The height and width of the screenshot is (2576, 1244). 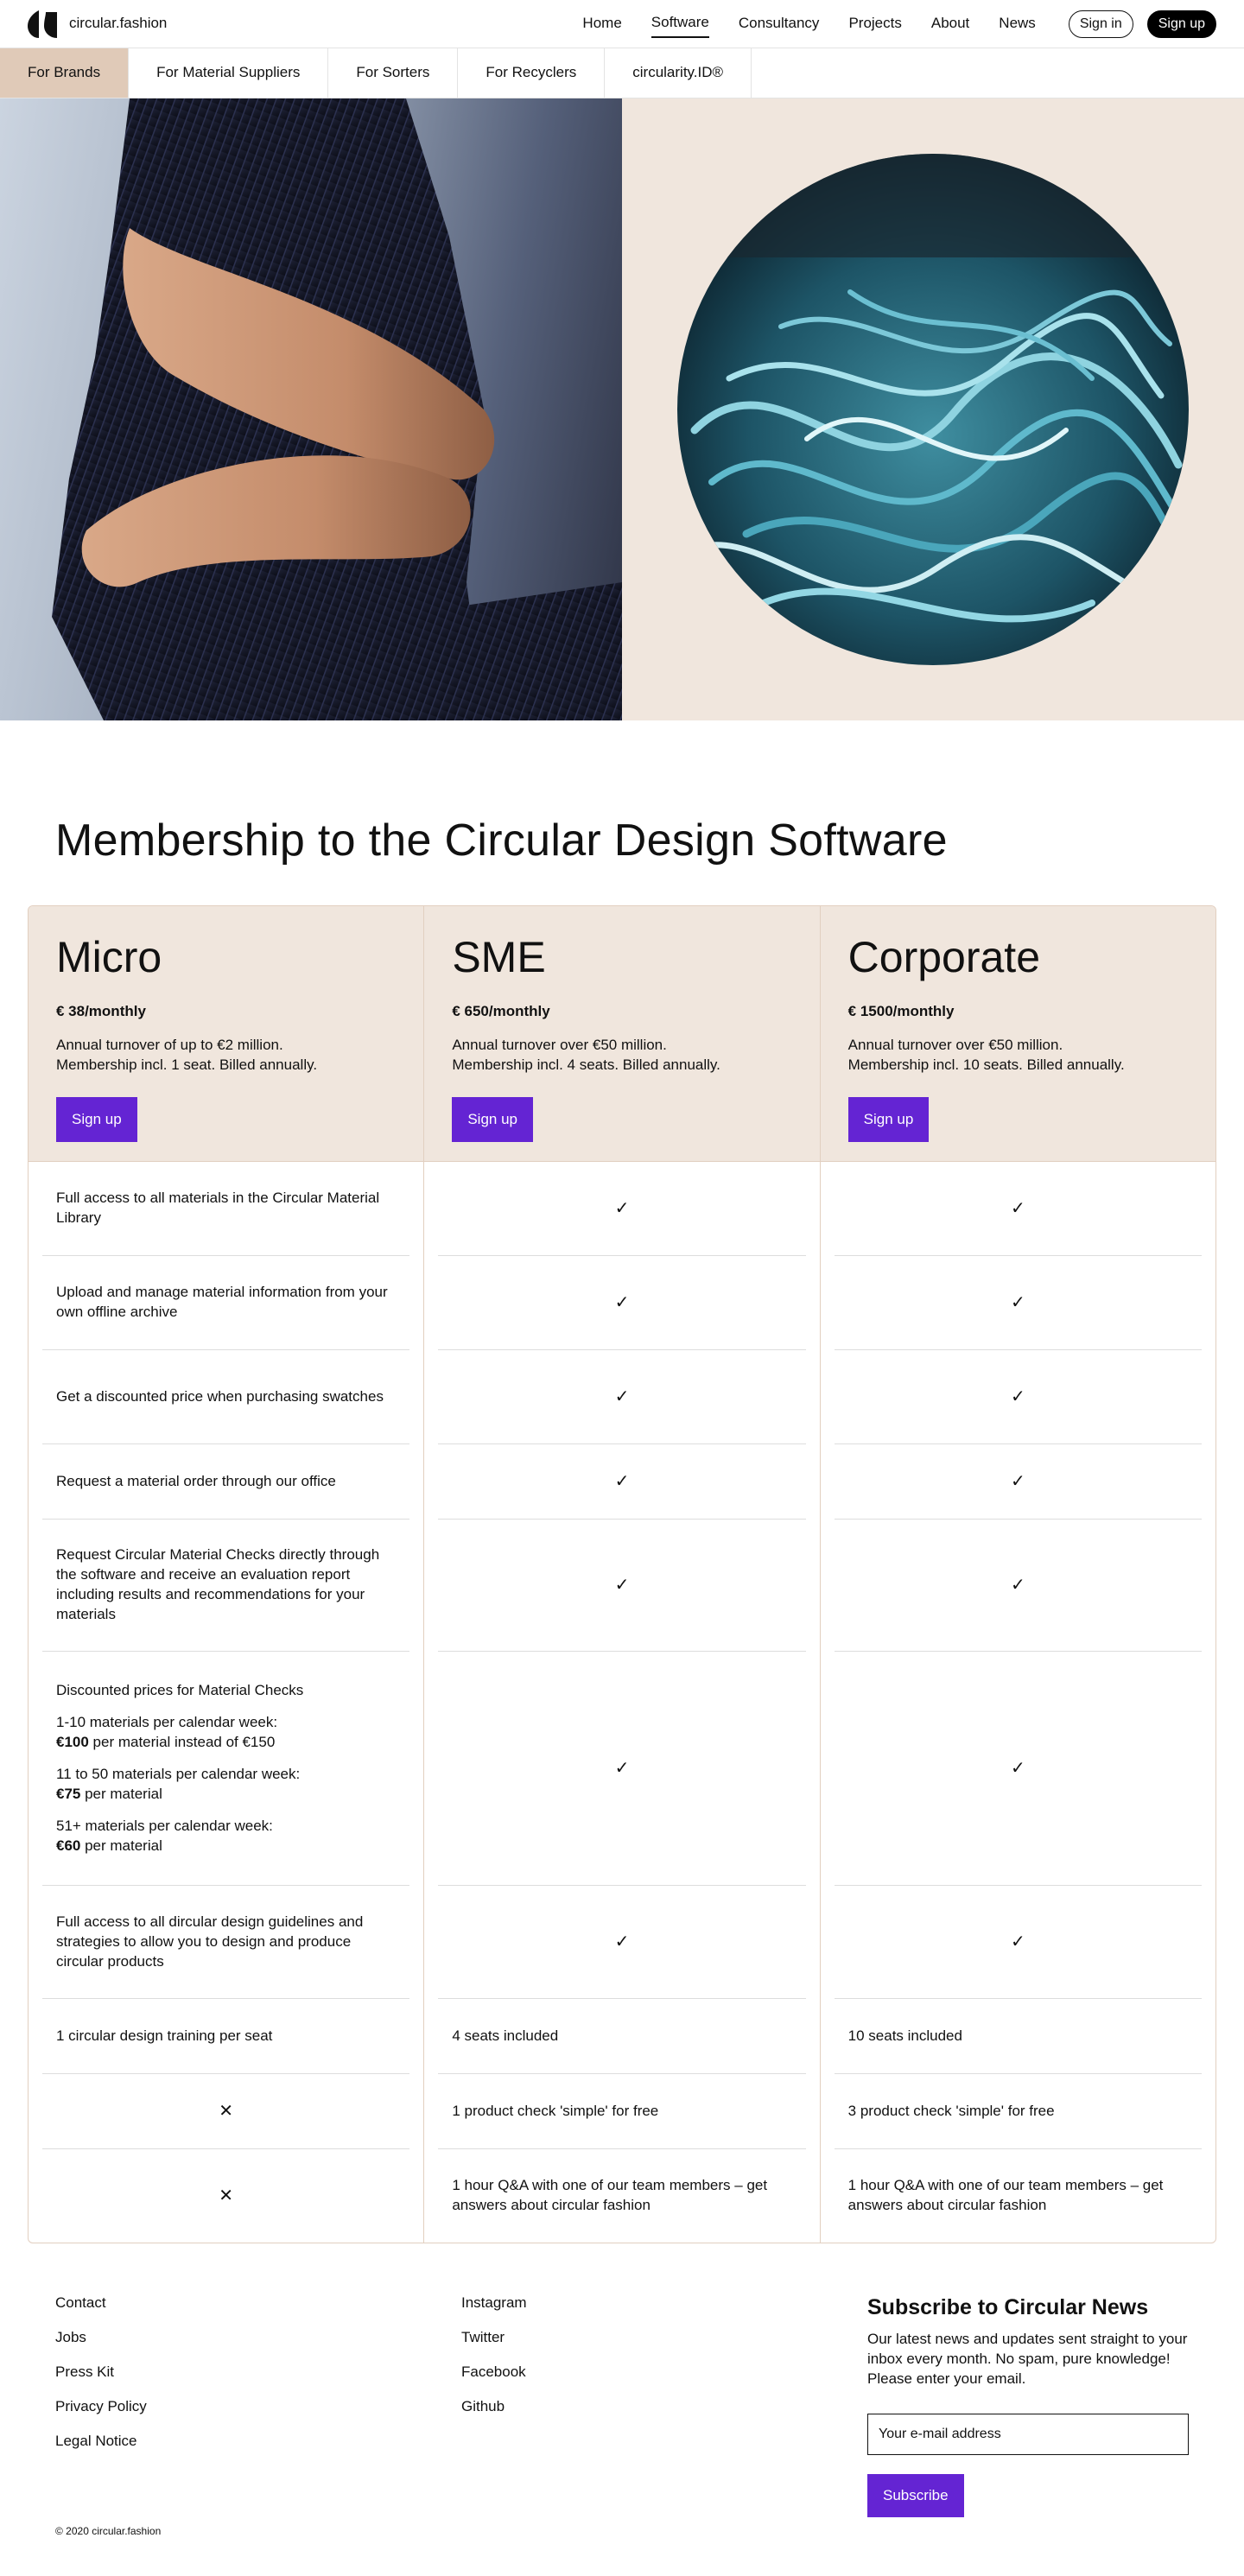 I want to click on plan-price: € 38/monthly, so click(x=101, y=1011).